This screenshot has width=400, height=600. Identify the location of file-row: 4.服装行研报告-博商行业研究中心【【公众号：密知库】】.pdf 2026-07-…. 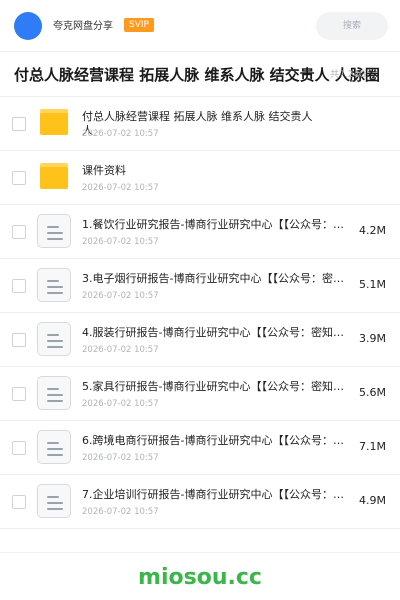
(200, 340).